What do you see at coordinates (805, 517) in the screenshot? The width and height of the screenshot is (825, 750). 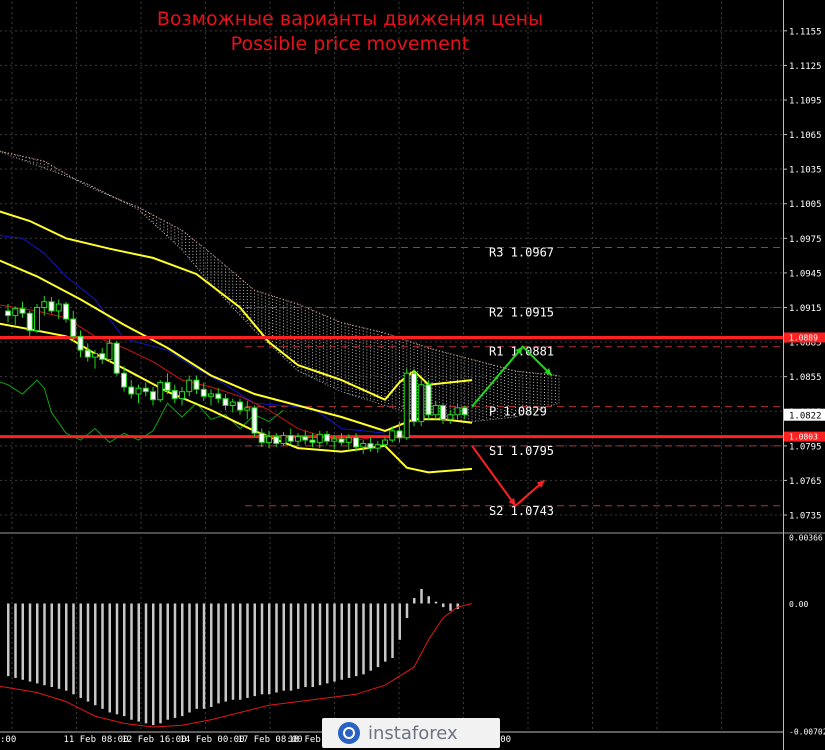 I see `price-tick-label: 1.0735` at bounding box center [805, 517].